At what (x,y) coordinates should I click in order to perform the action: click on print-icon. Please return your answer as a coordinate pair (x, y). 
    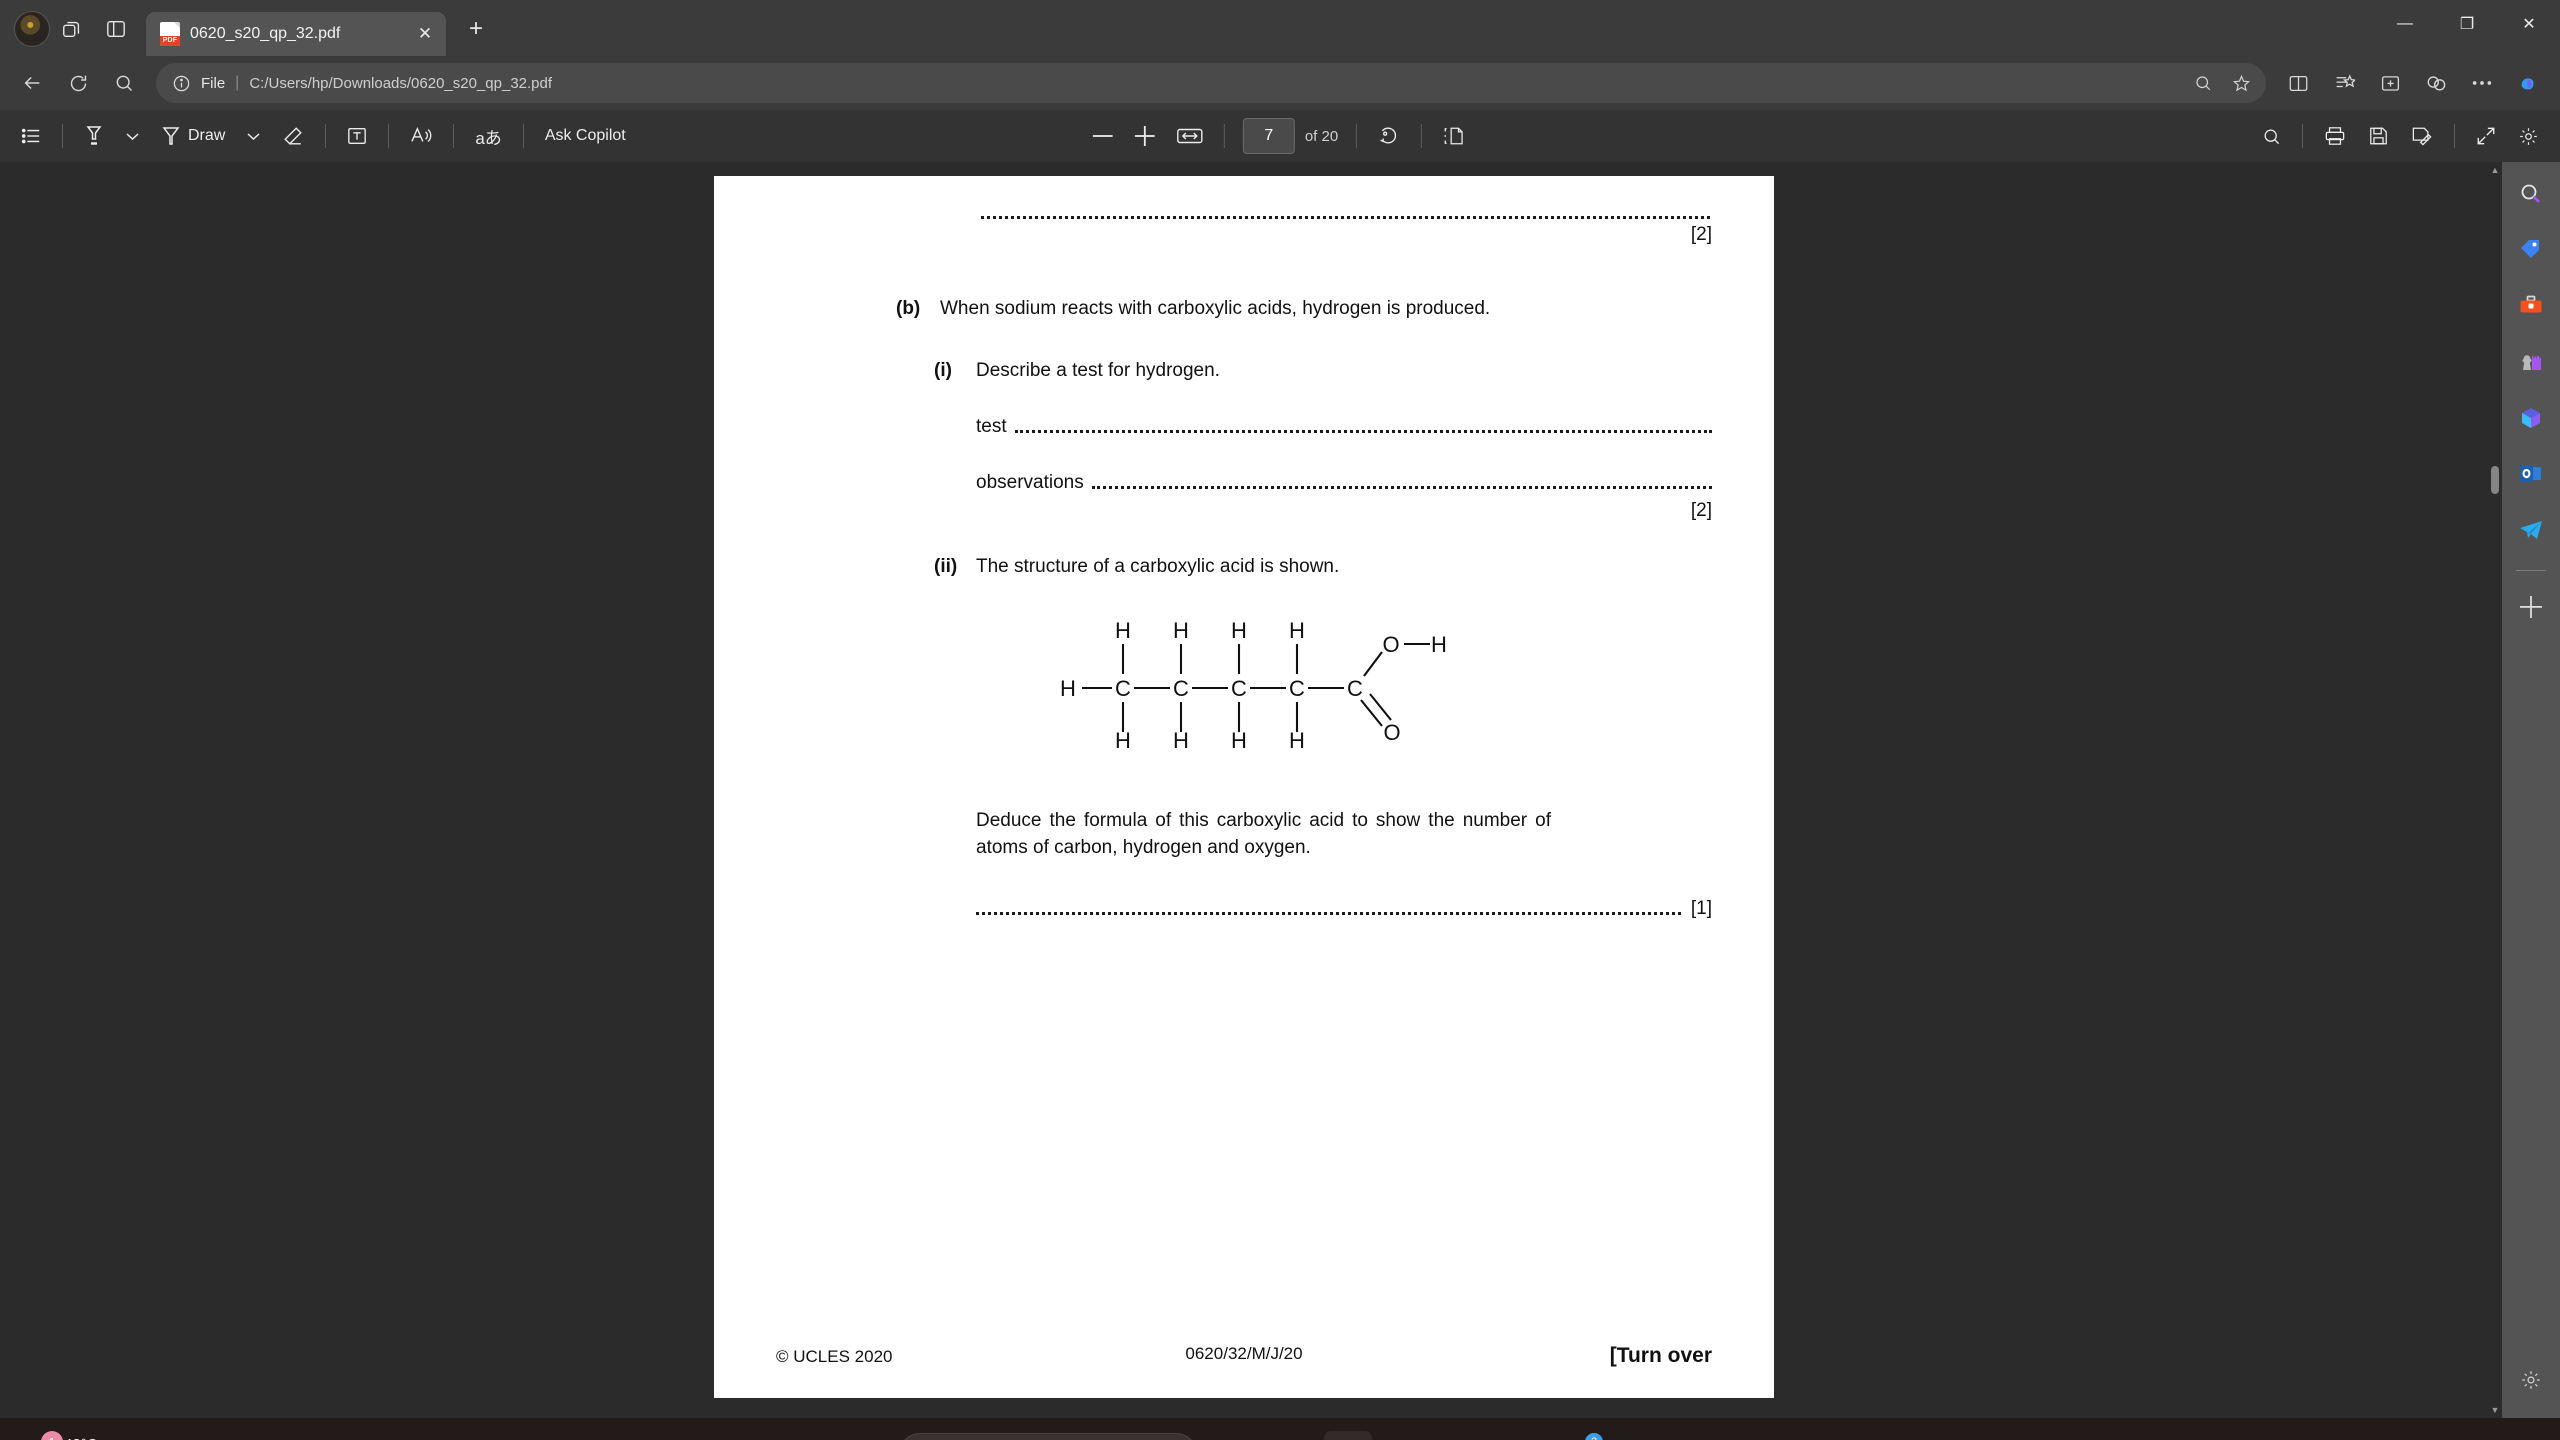
    Looking at the image, I should click on (2335, 136).